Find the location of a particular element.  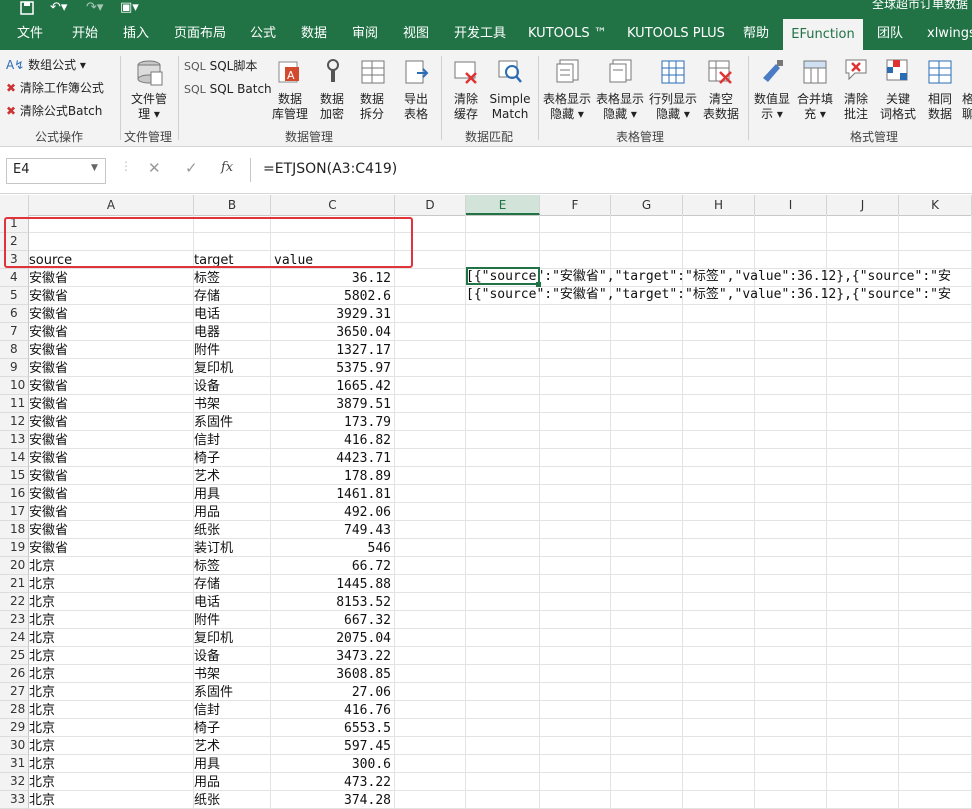

tab-team: 团队 is located at coordinates (890, 34).